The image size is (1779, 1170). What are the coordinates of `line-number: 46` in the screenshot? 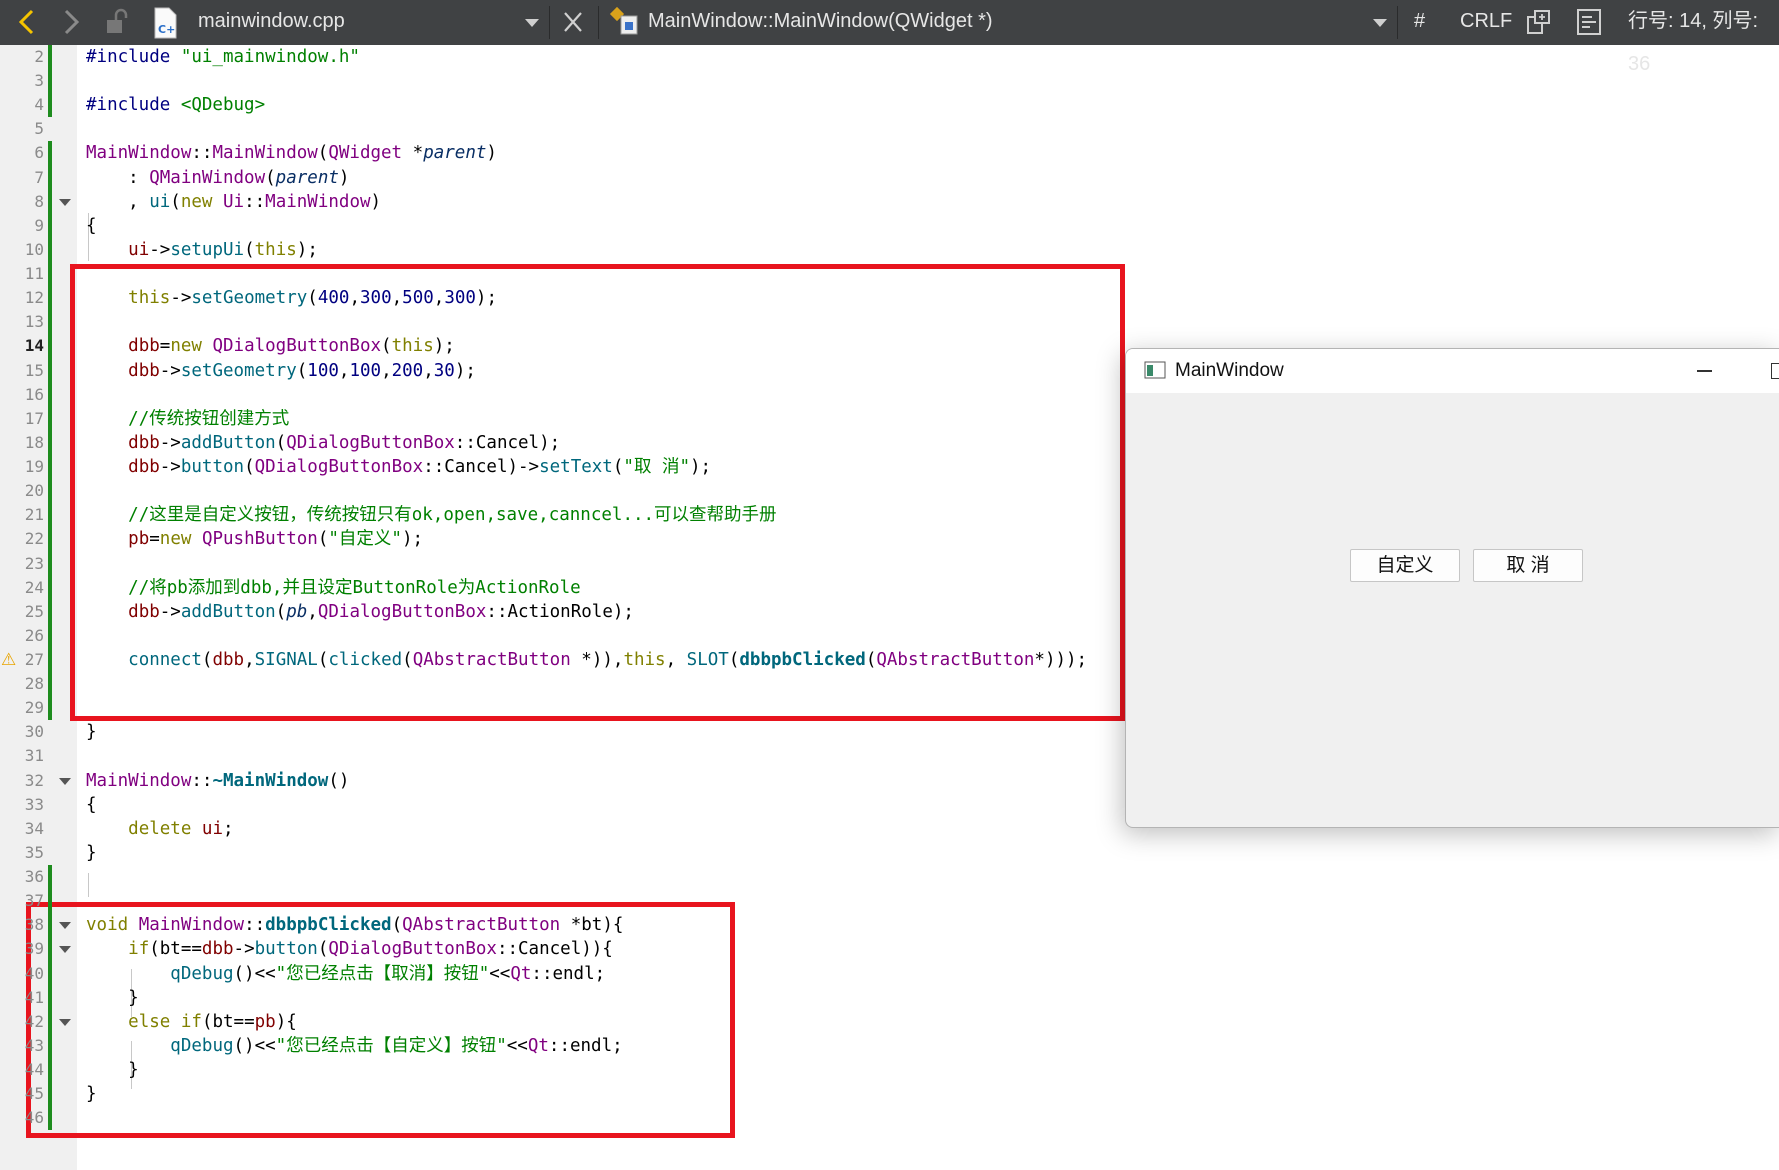 It's located at (34, 1118).